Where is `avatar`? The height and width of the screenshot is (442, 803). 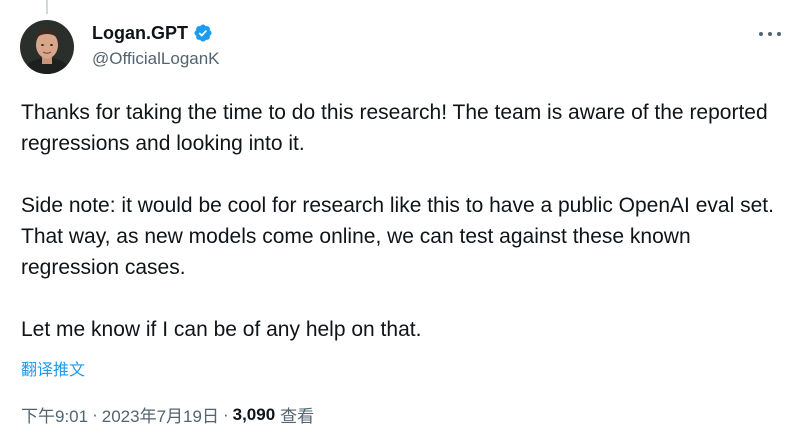
avatar is located at coordinates (47, 47).